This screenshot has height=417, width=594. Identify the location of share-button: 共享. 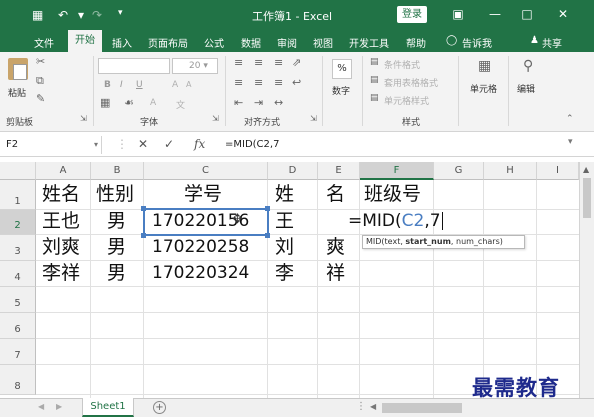
(552, 42).